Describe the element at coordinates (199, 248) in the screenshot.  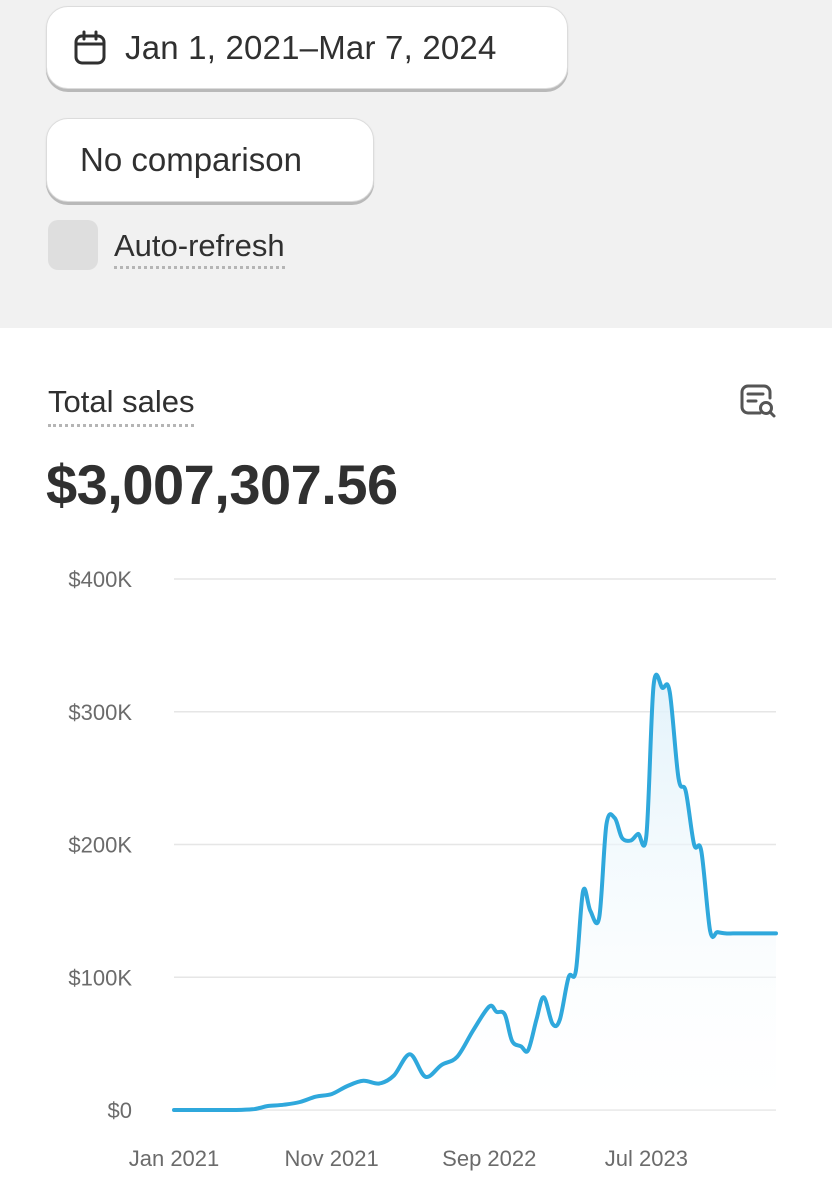
I see `auto-refresh-label: Auto-refresh` at that location.